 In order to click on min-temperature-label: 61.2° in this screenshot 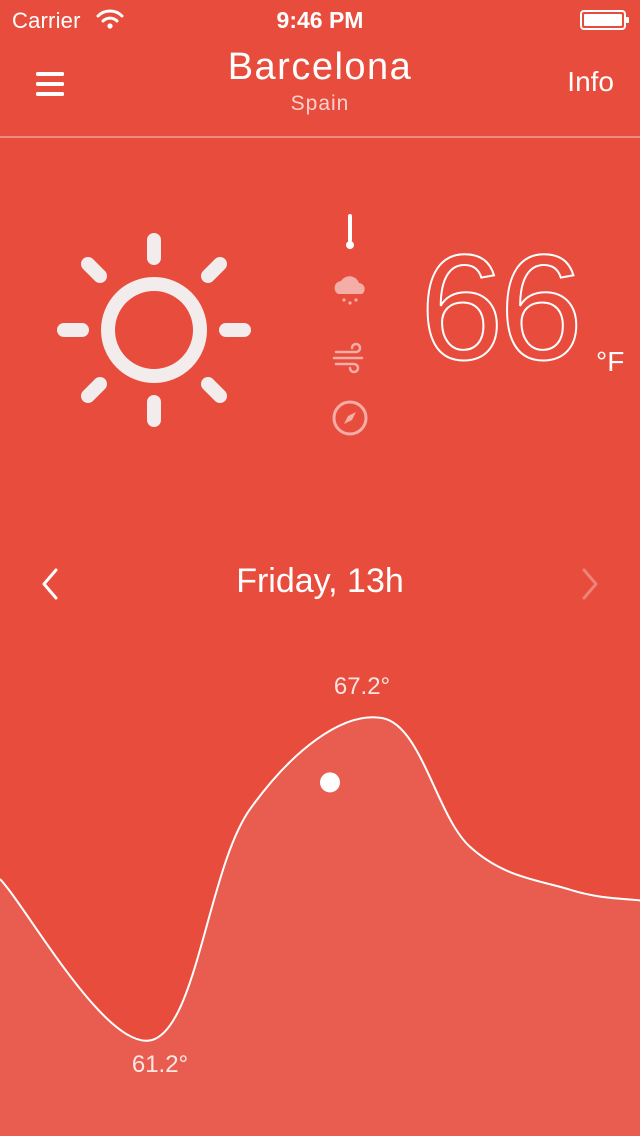, I will do `click(160, 1064)`.